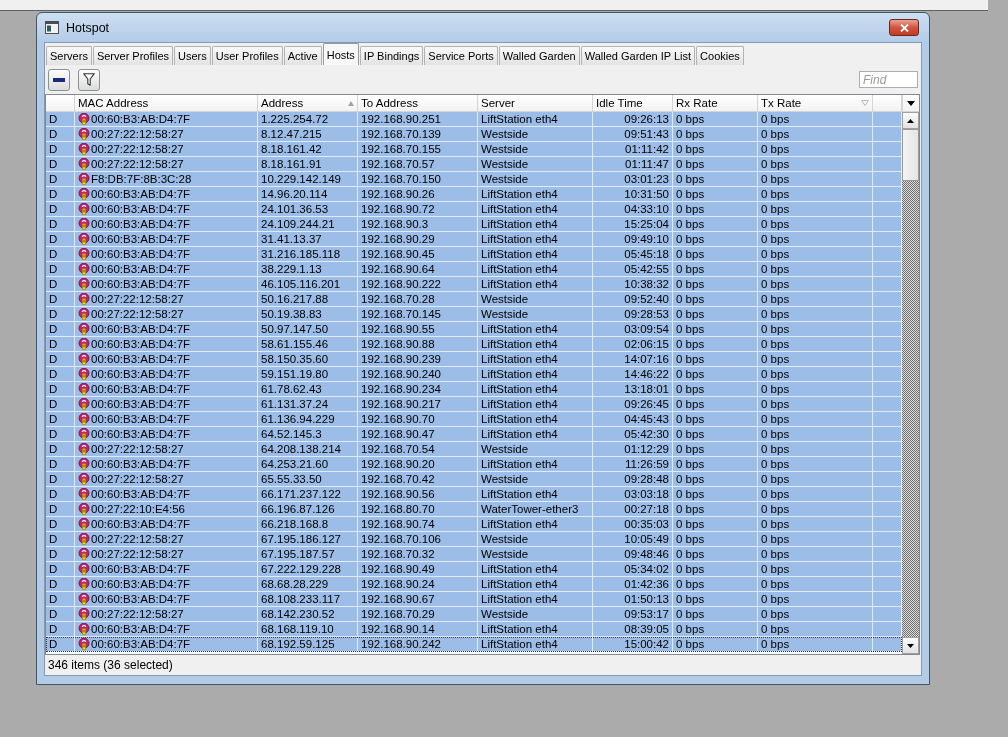  What do you see at coordinates (474, 479) in the screenshot?
I see `table-row: D 00:27:22:12:58:27 65.55.33.50 192.168.70.42 Westside 09:28:48 0 bps 0 bps` at bounding box center [474, 479].